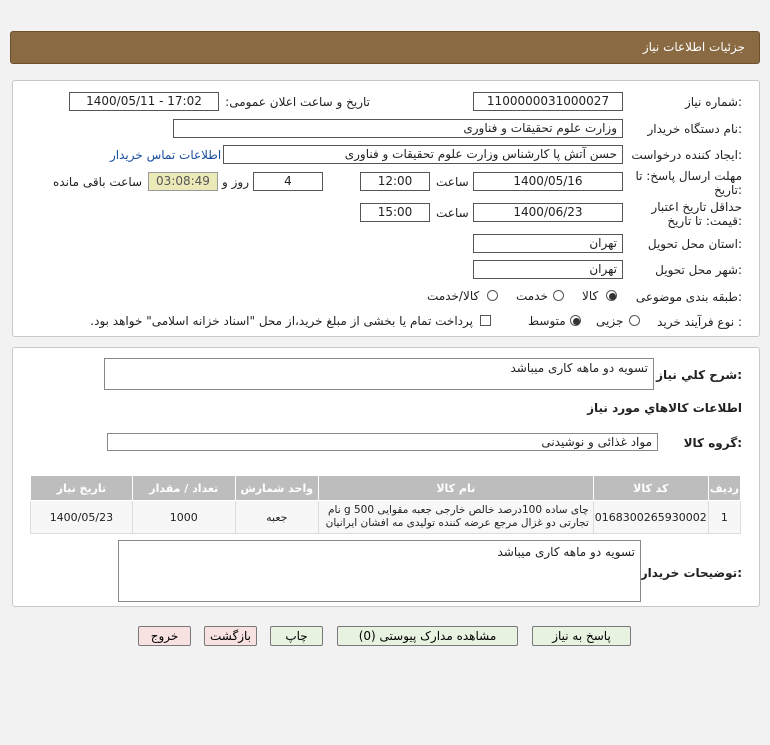 The height and width of the screenshot is (745, 770). Describe the element at coordinates (398, 128) in the screenshot. I see `buyer-org-field: وزارت علوم تحقیقات و فناوری` at that location.